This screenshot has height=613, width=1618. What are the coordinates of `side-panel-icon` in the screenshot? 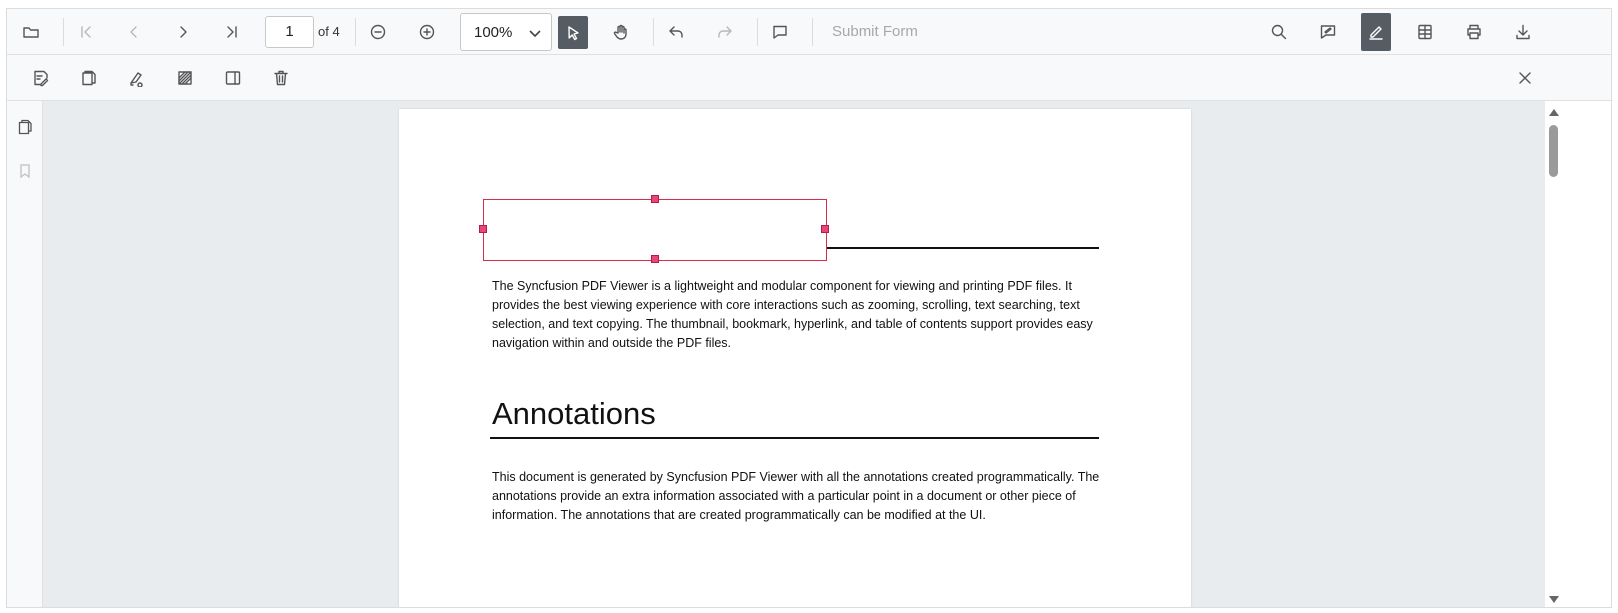 It's located at (233, 78).